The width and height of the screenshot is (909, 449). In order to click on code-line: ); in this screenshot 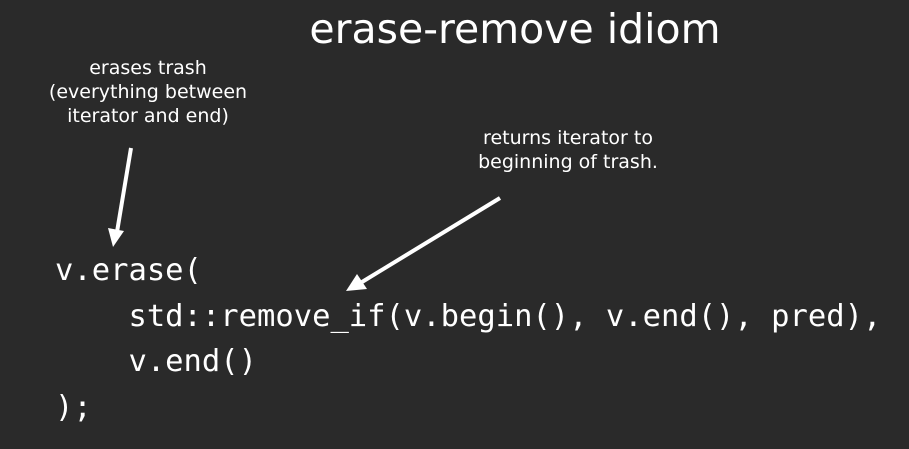, I will do `click(73, 407)`.